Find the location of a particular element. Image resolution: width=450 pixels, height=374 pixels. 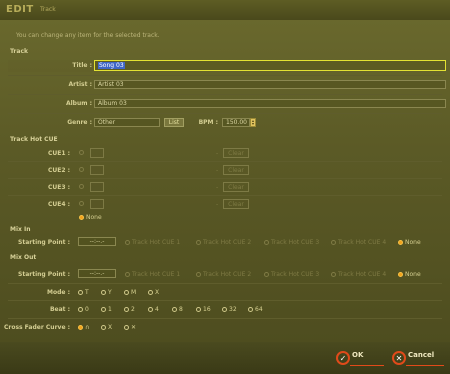

cue4-label: CUE4 : is located at coordinates (58, 204).